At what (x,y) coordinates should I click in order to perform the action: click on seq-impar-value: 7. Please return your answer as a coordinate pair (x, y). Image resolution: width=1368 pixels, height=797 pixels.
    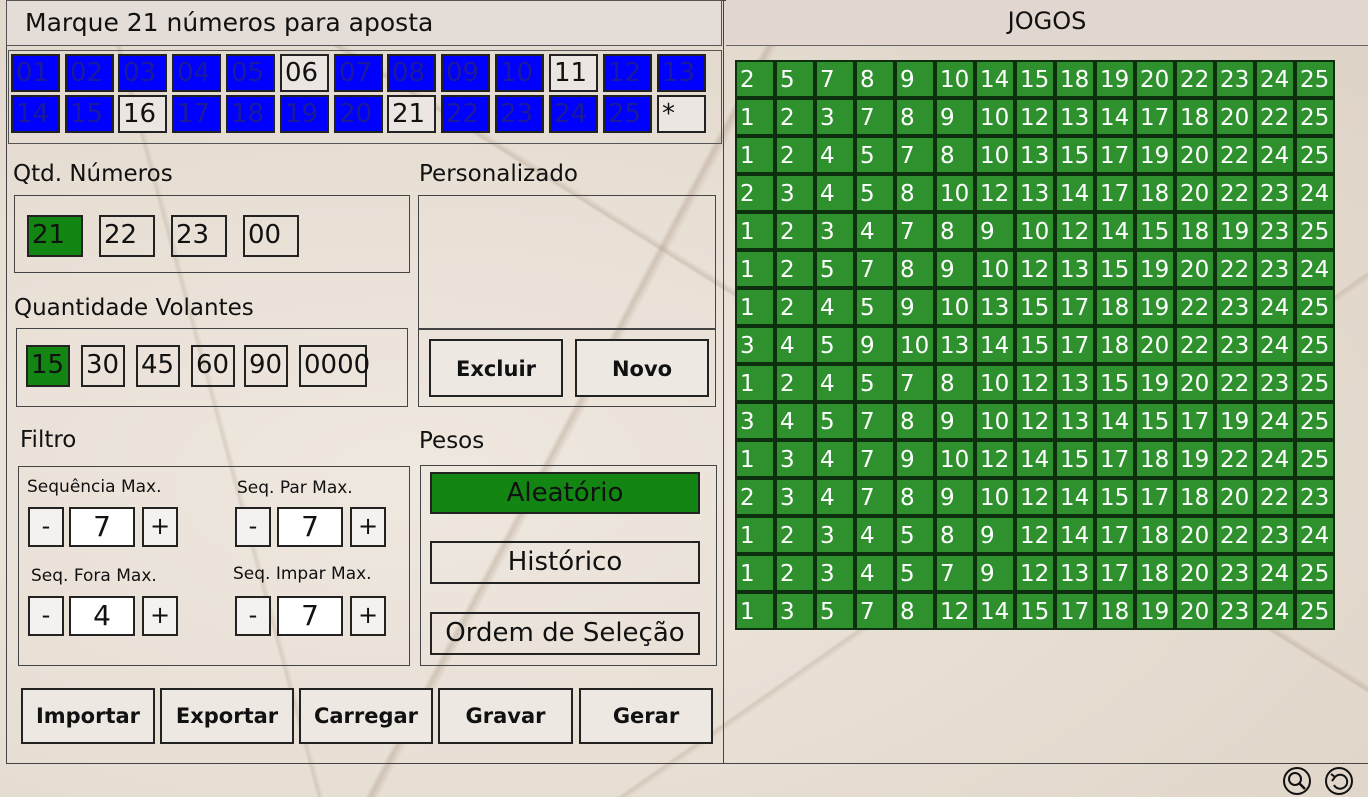
    Looking at the image, I should click on (310, 616).